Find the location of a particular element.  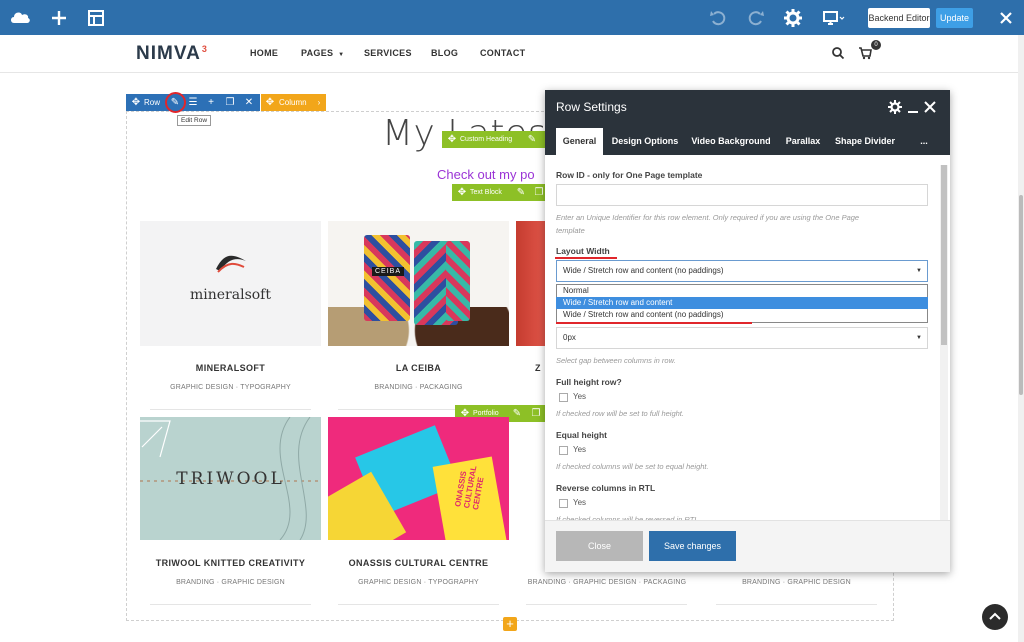

templates-icon is located at coordinates (96, 18).